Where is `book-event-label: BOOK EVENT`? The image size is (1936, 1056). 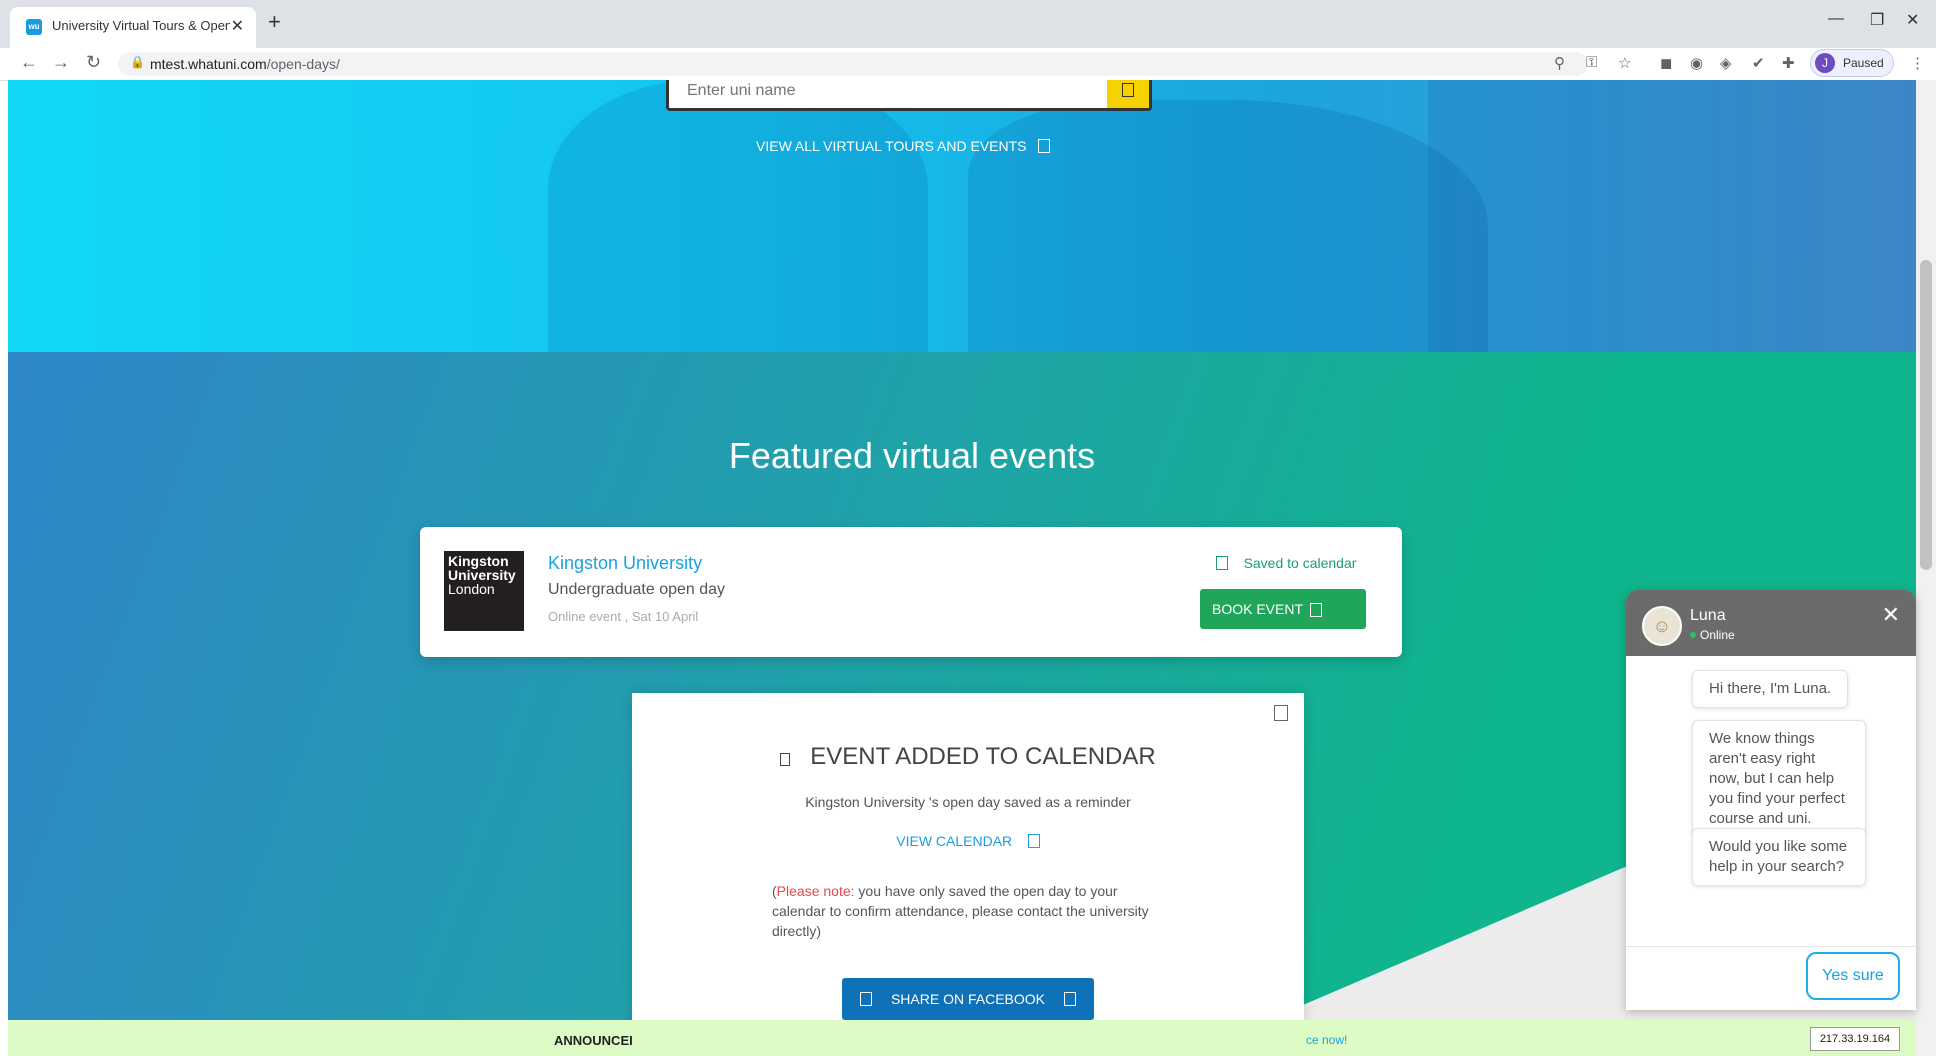
book-event-label: BOOK EVENT is located at coordinates (1258, 609).